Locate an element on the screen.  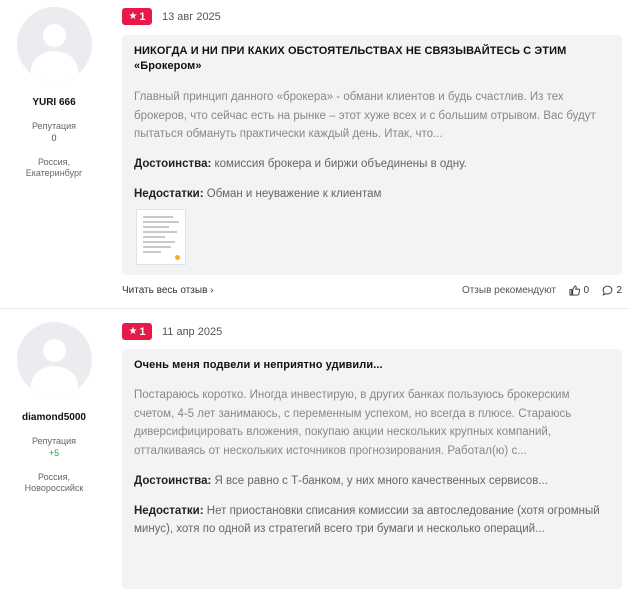
comments-button: 2 is located at coordinates (612, 290).